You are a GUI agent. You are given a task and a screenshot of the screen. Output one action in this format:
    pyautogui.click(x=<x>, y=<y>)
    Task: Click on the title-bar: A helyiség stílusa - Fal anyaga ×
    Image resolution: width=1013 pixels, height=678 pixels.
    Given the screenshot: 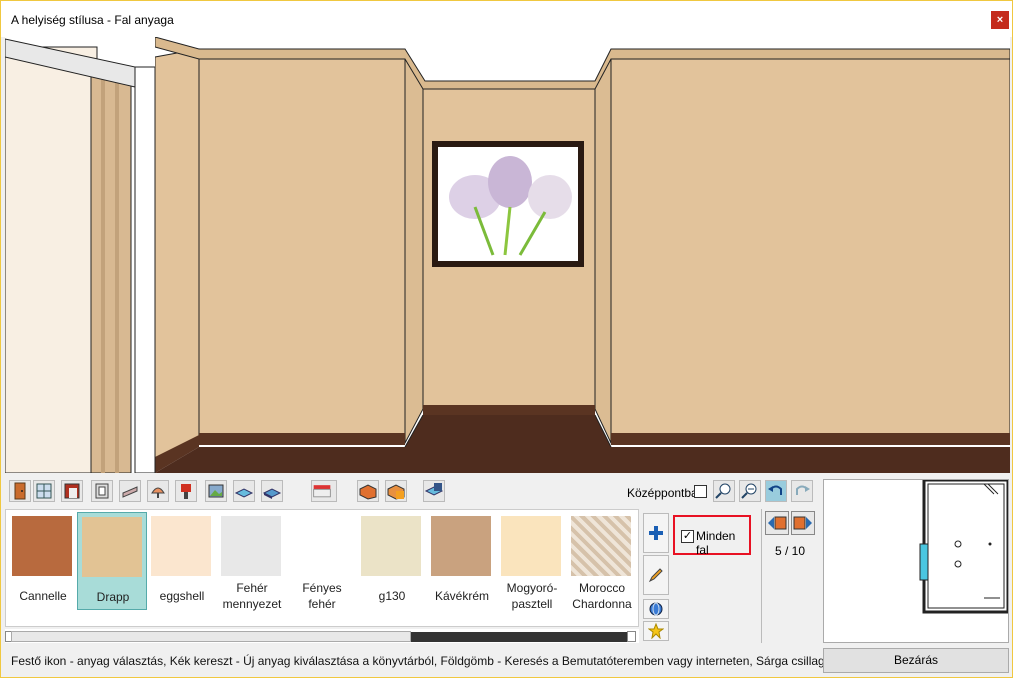 What is the action you would take?
    pyautogui.click(x=506, y=19)
    